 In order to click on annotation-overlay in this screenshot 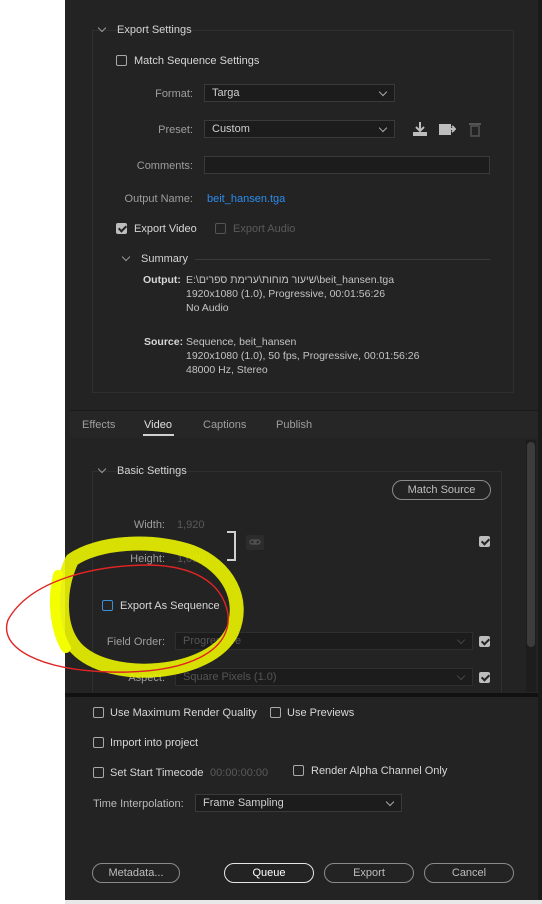, I will do `click(124, 607)`.